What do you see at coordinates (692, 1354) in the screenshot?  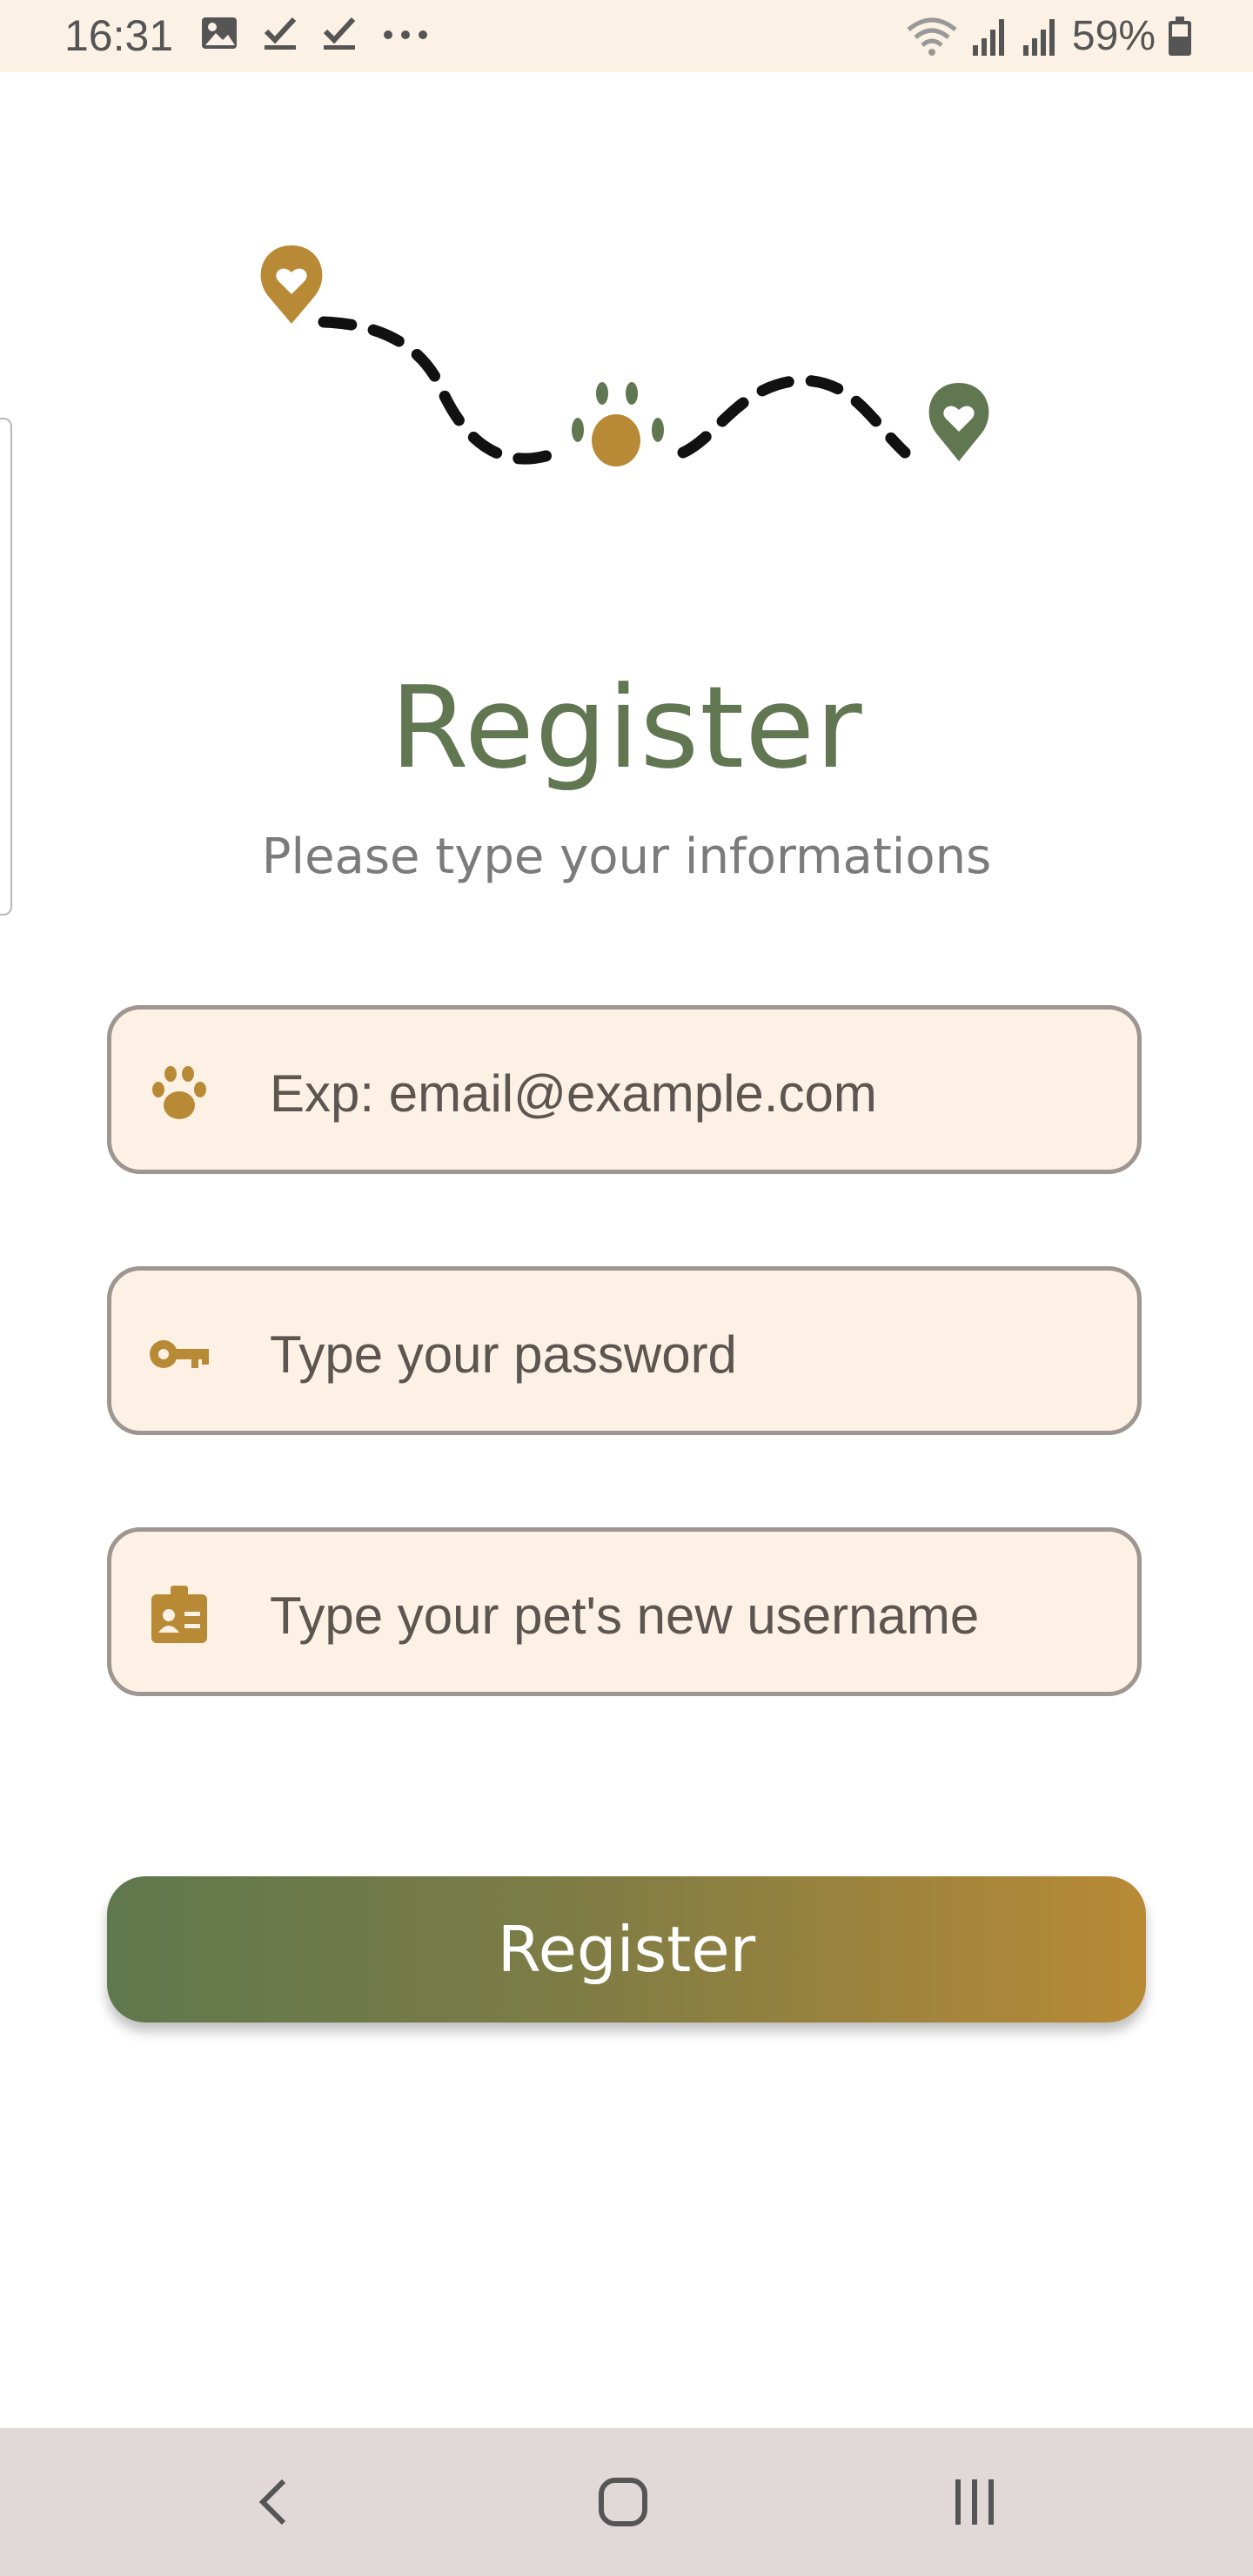 I see `password-input` at bounding box center [692, 1354].